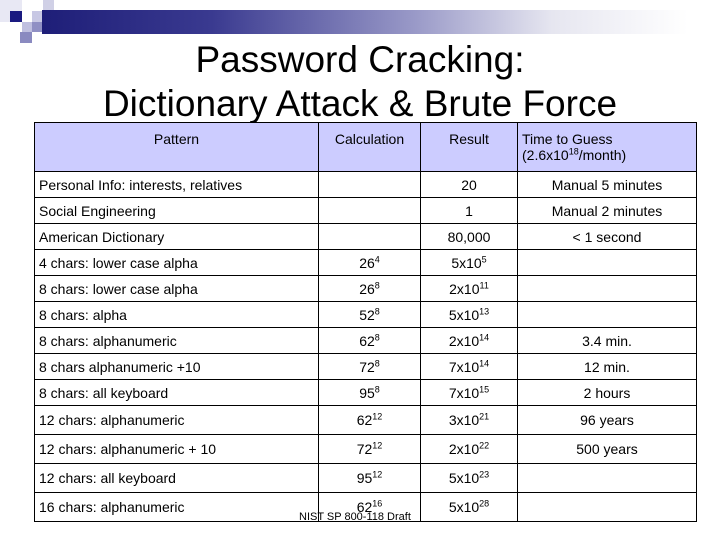 The width and height of the screenshot is (720, 540). I want to click on cell-calculation: 268, so click(369, 288).